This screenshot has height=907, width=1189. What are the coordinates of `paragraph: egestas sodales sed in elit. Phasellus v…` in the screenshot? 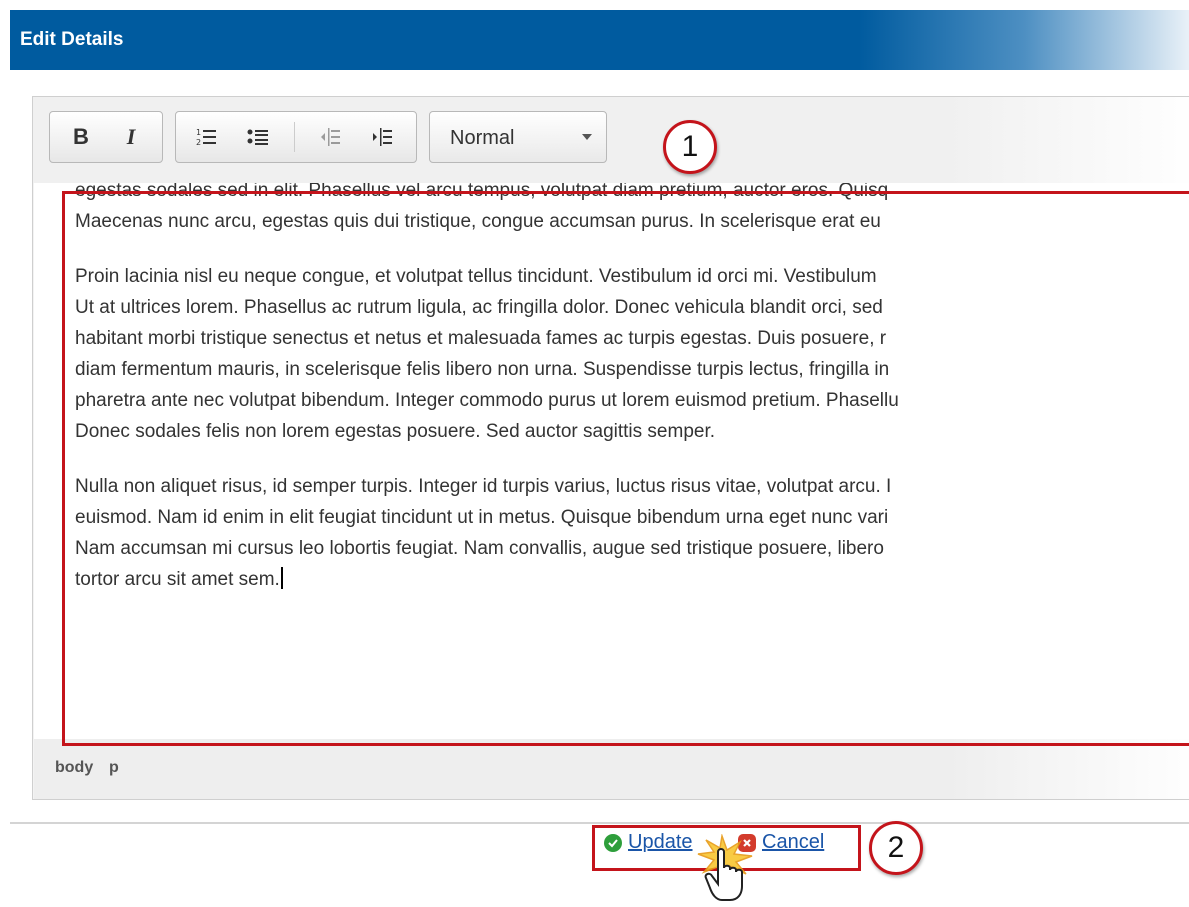 It's located at (632, 210).